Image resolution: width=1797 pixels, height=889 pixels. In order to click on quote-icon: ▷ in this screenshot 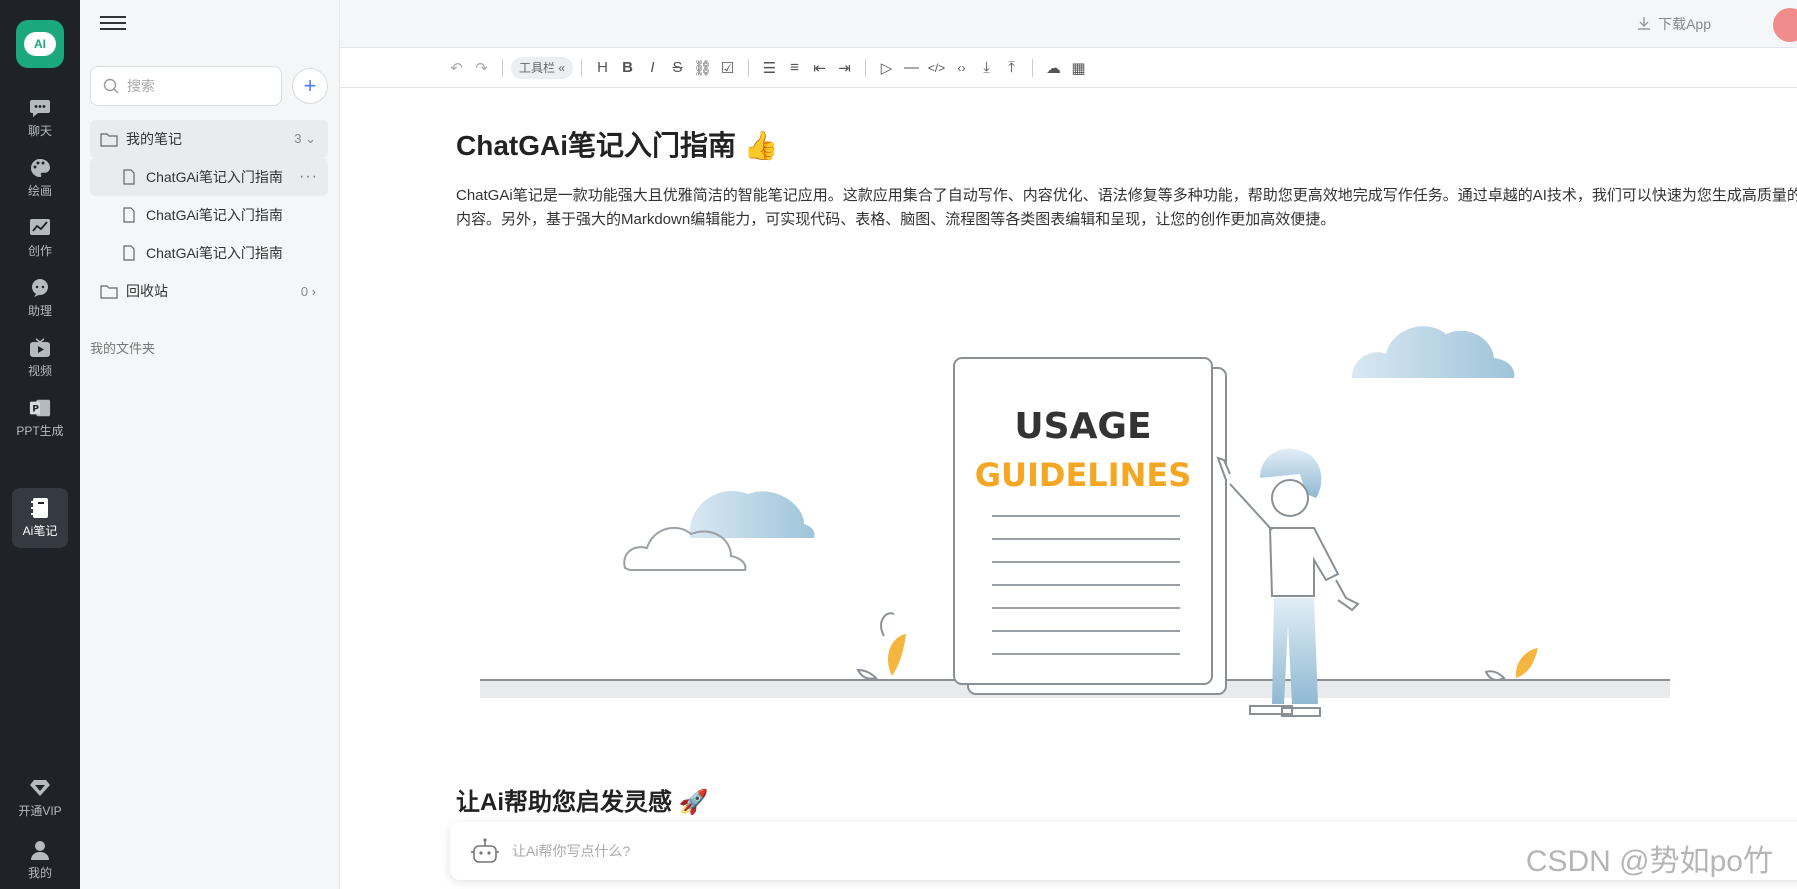, I will do `click(886, 68)`.